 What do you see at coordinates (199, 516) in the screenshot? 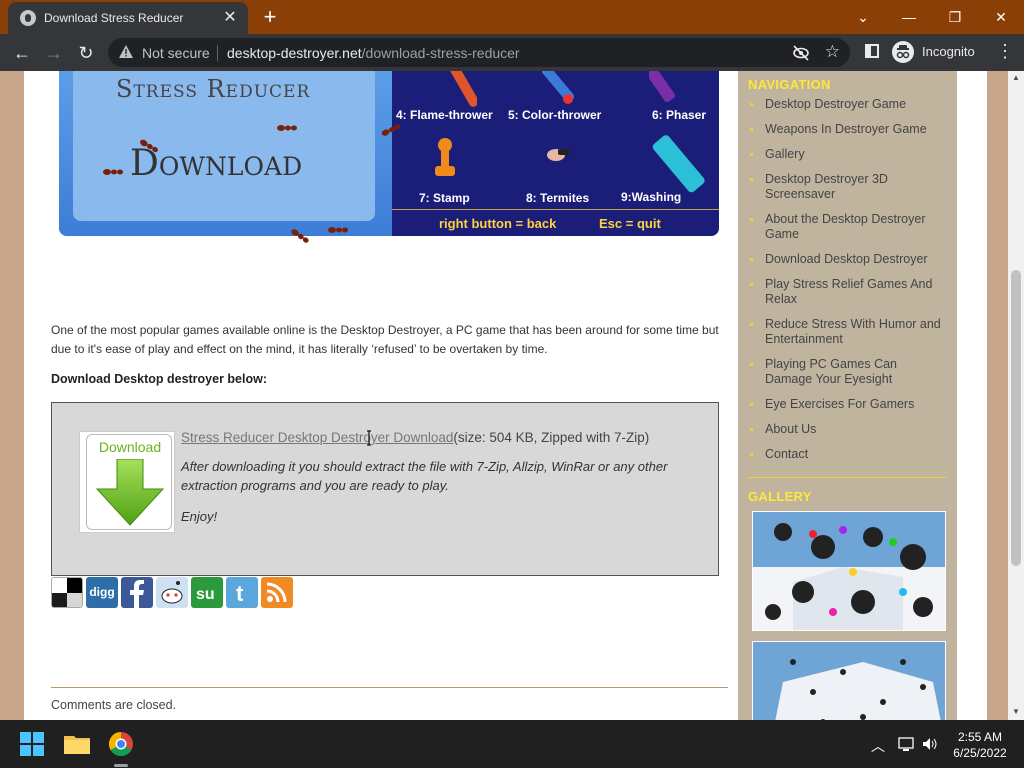
I see `enjoy-text: Enjoy!` at bounding box center [199, 516].